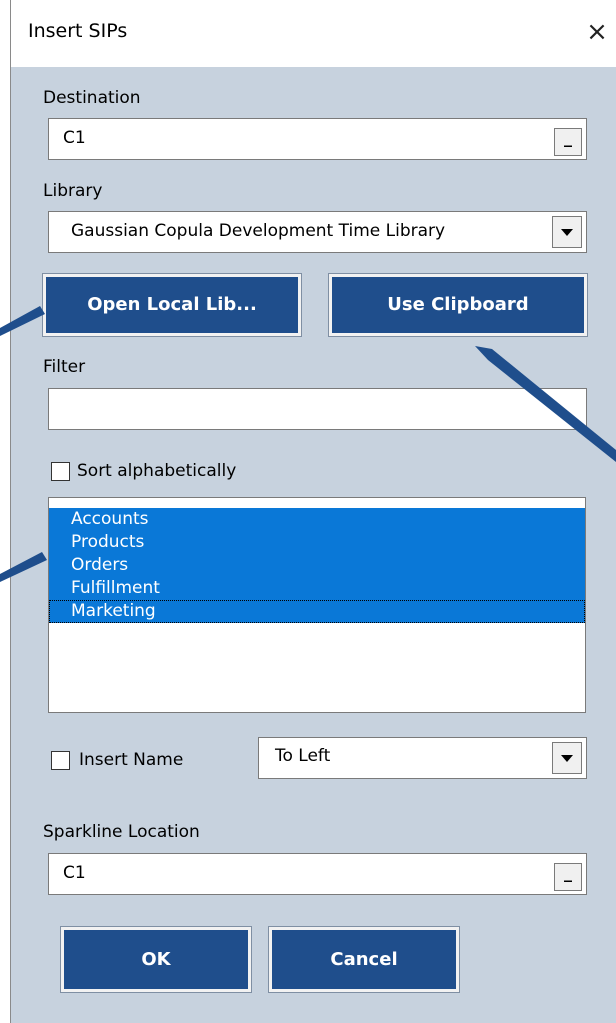  What do you see at coordinates (22, 321) in the screenshot?
I see `arrow-to-open-local` at bounding box center [22, 321].